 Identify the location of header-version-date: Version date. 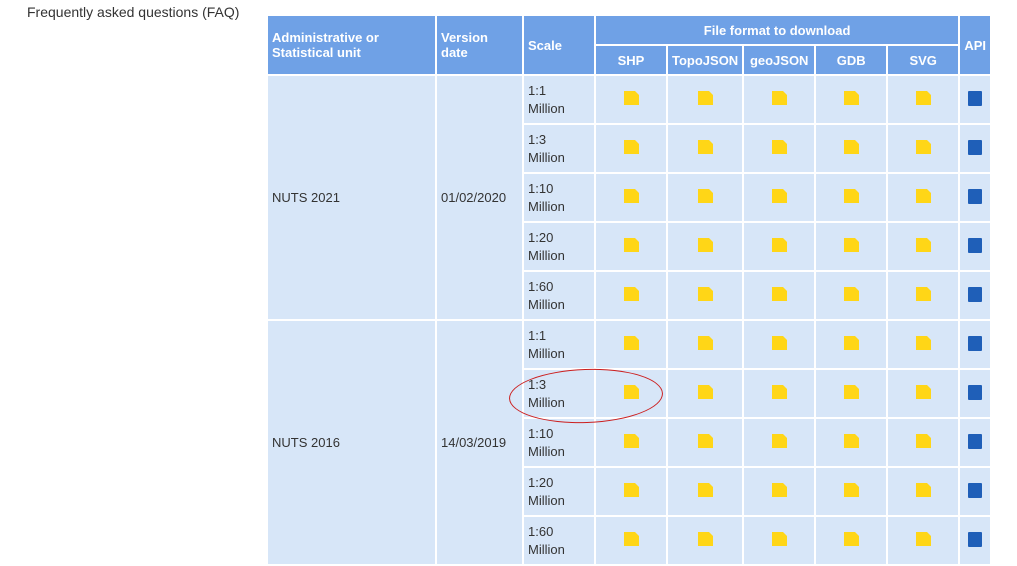
(479, 45).